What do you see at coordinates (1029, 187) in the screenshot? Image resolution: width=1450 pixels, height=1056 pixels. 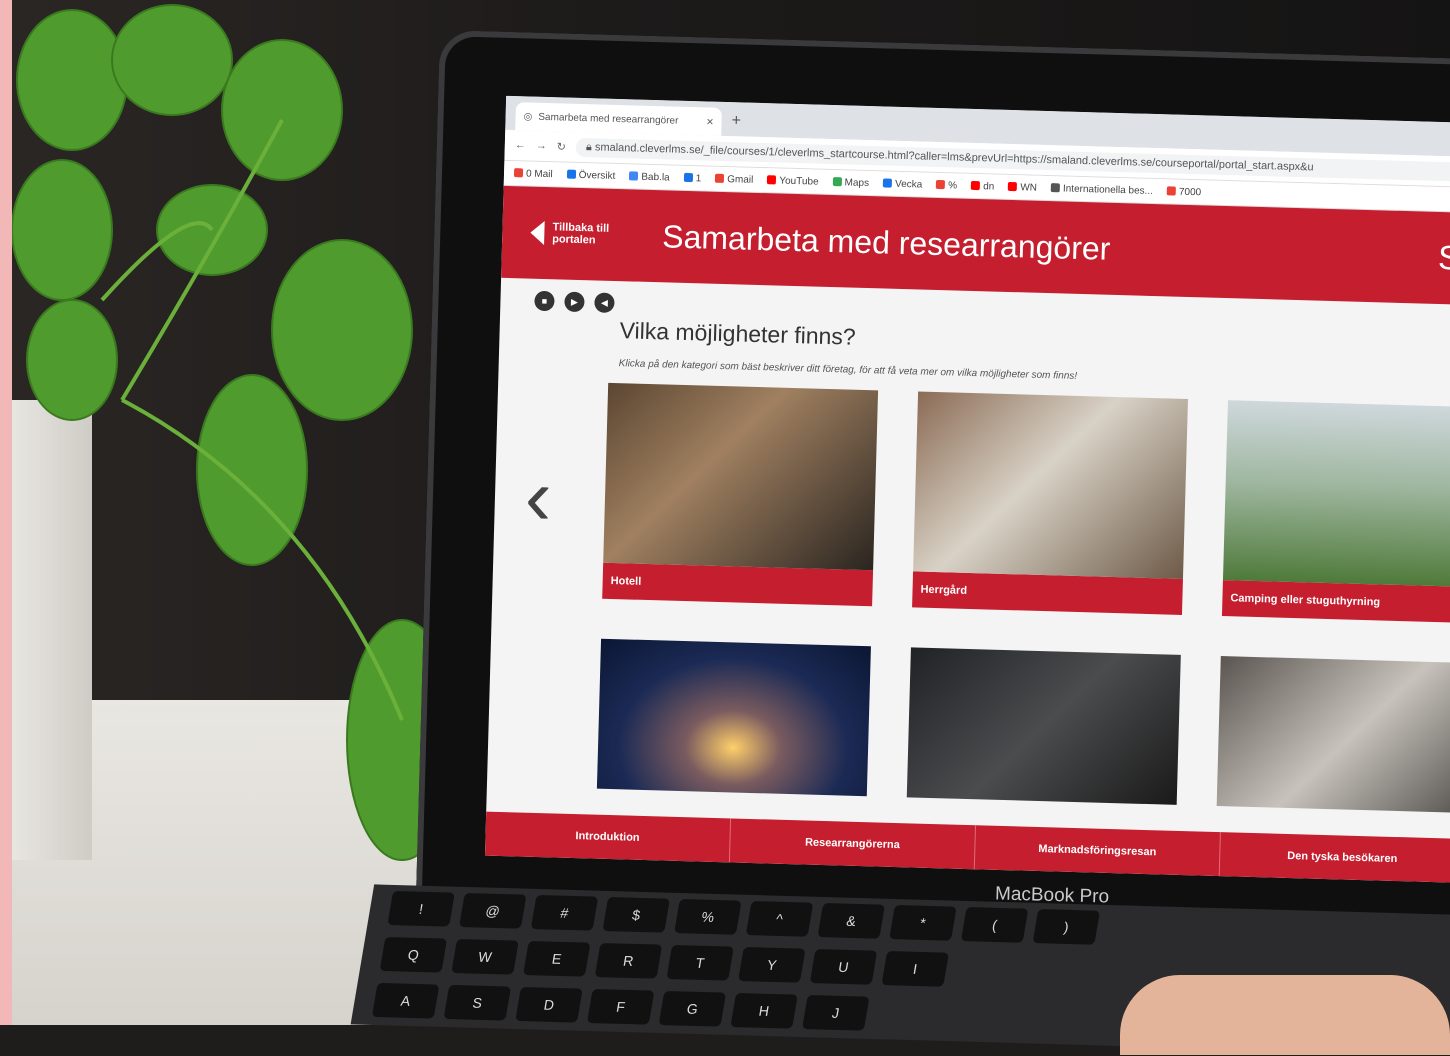 I see `bookmark-label: WN` at bounding box center [1029, 187].